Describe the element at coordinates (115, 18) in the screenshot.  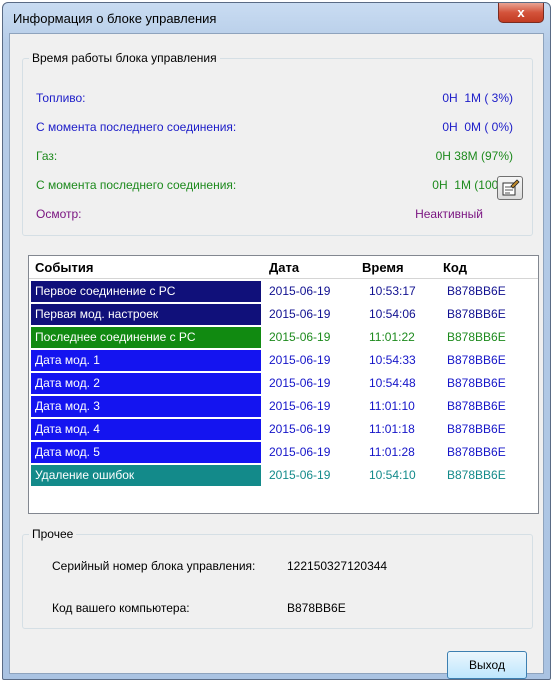
I see `window-title: Информация о блоке управления` at that location.